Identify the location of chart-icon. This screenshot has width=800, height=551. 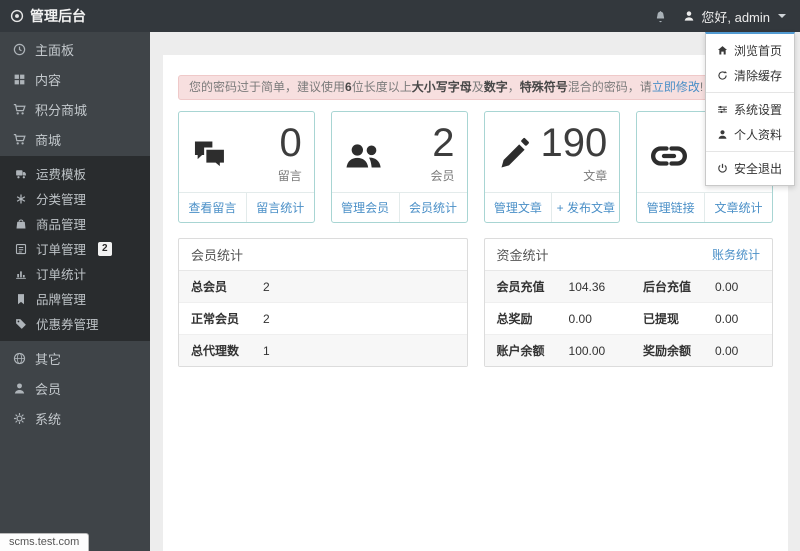
(21, 274).